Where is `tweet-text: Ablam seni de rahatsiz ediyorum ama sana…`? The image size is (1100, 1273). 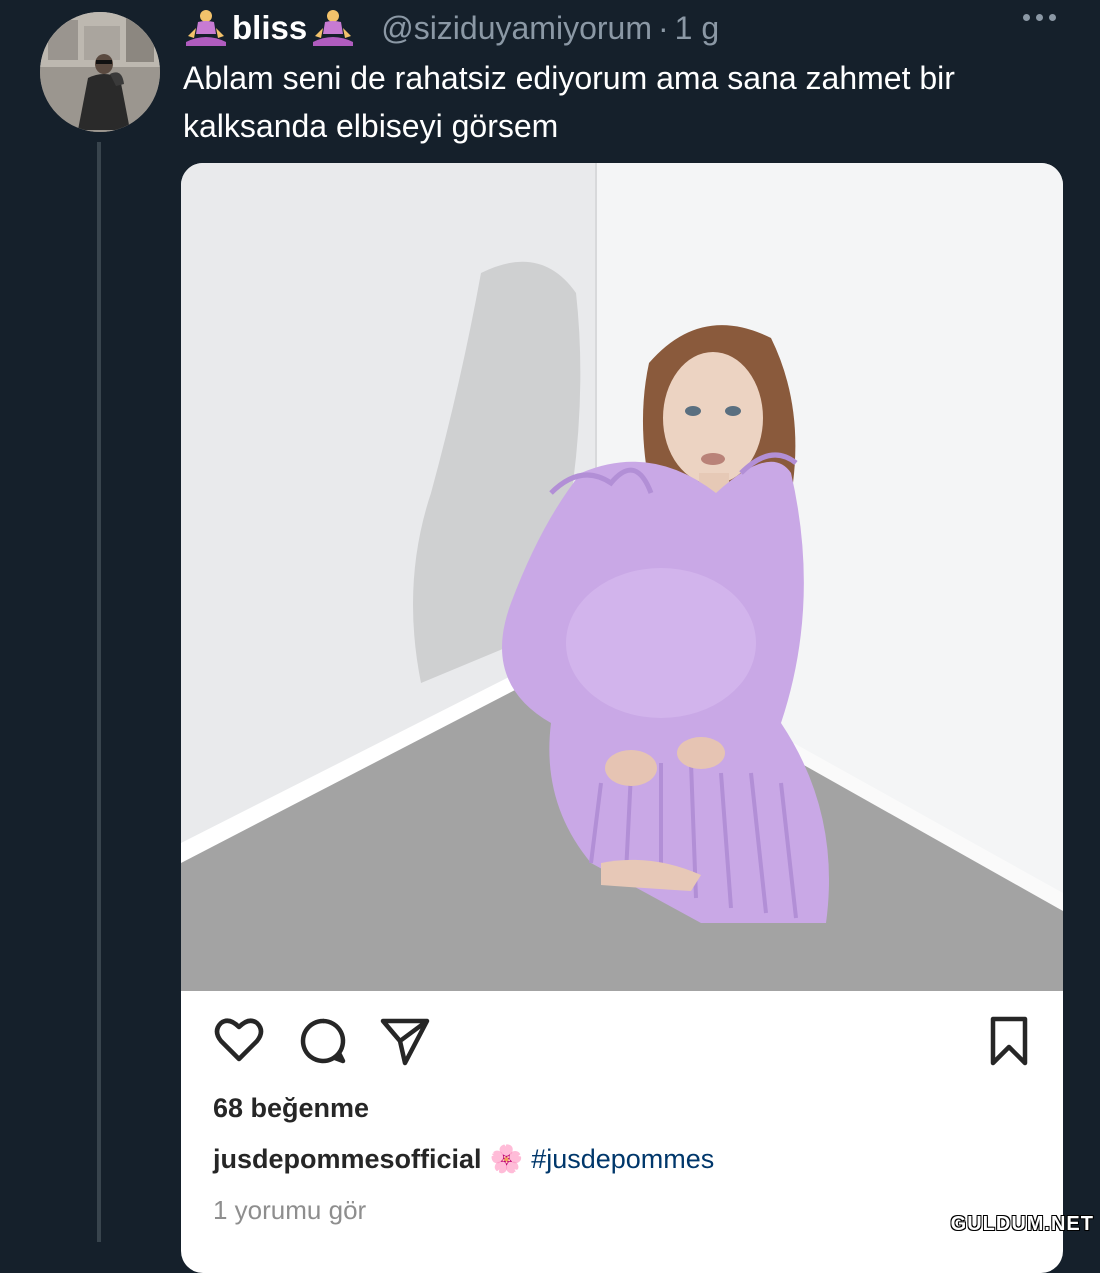
tweet-text: Ablam seni de rahatsiz ediyorum ama sana… is located at coordinates (569, 102).